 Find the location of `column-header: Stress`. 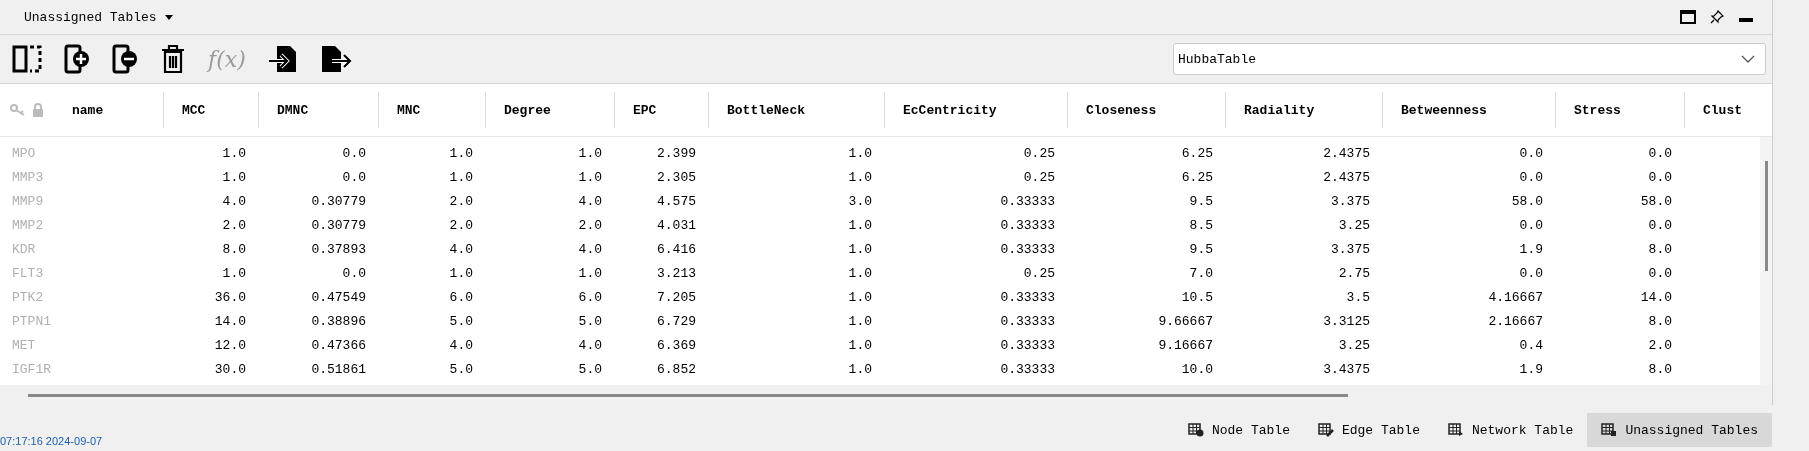

column-header: Stress is located at coordinates (1597, 110).